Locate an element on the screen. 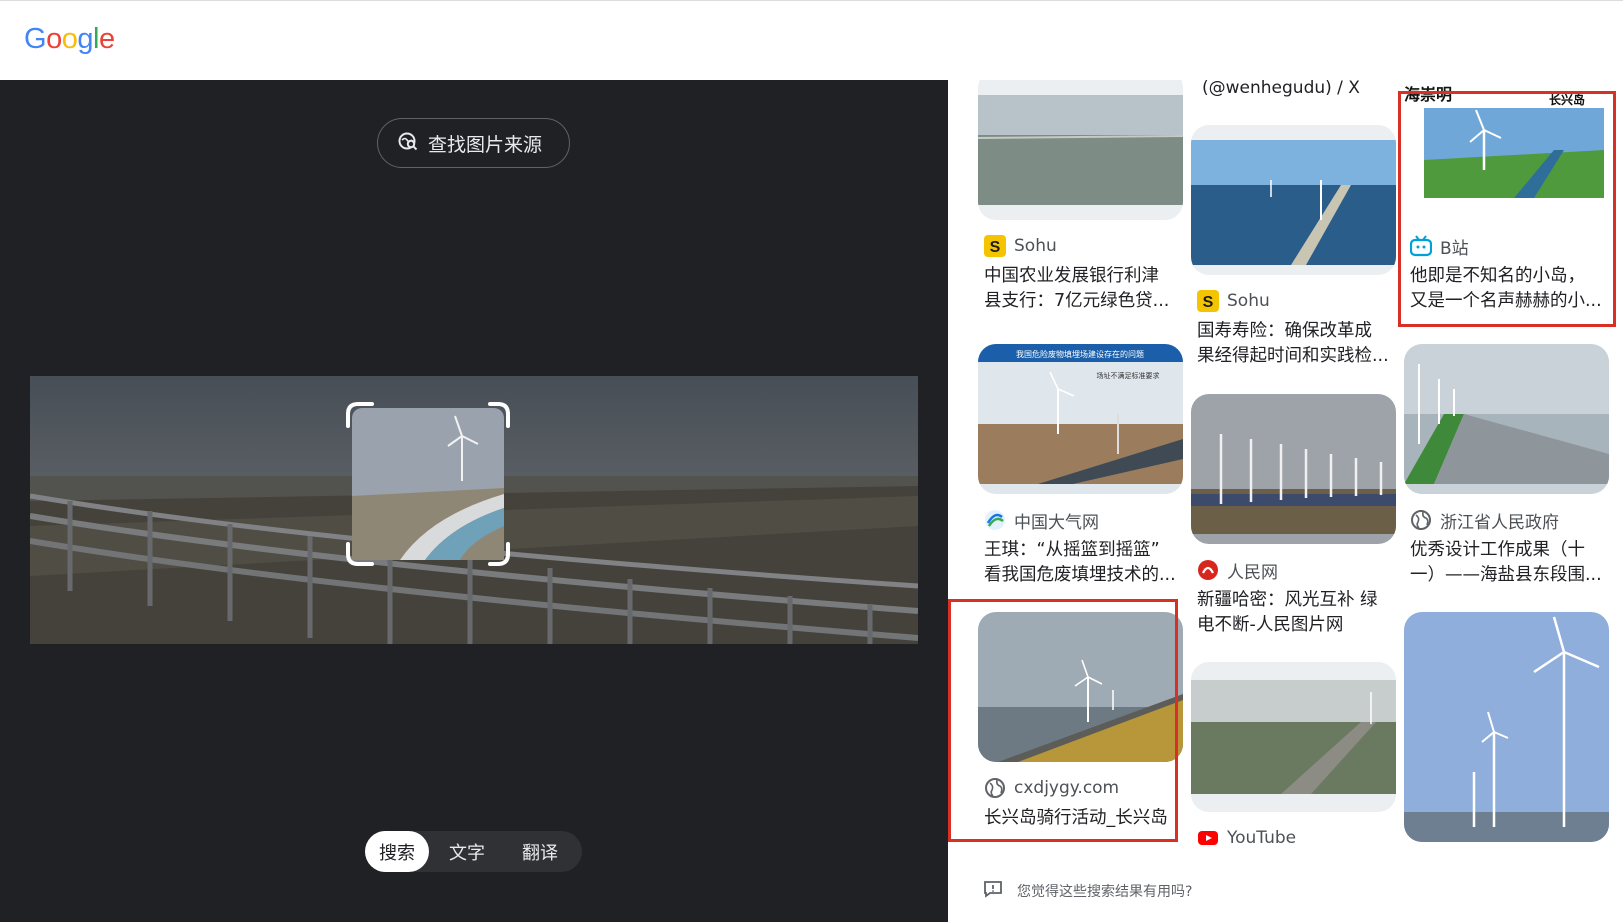  result-title-line: 优秀设计工作成果（十 is located at coordinates (1497, 550).